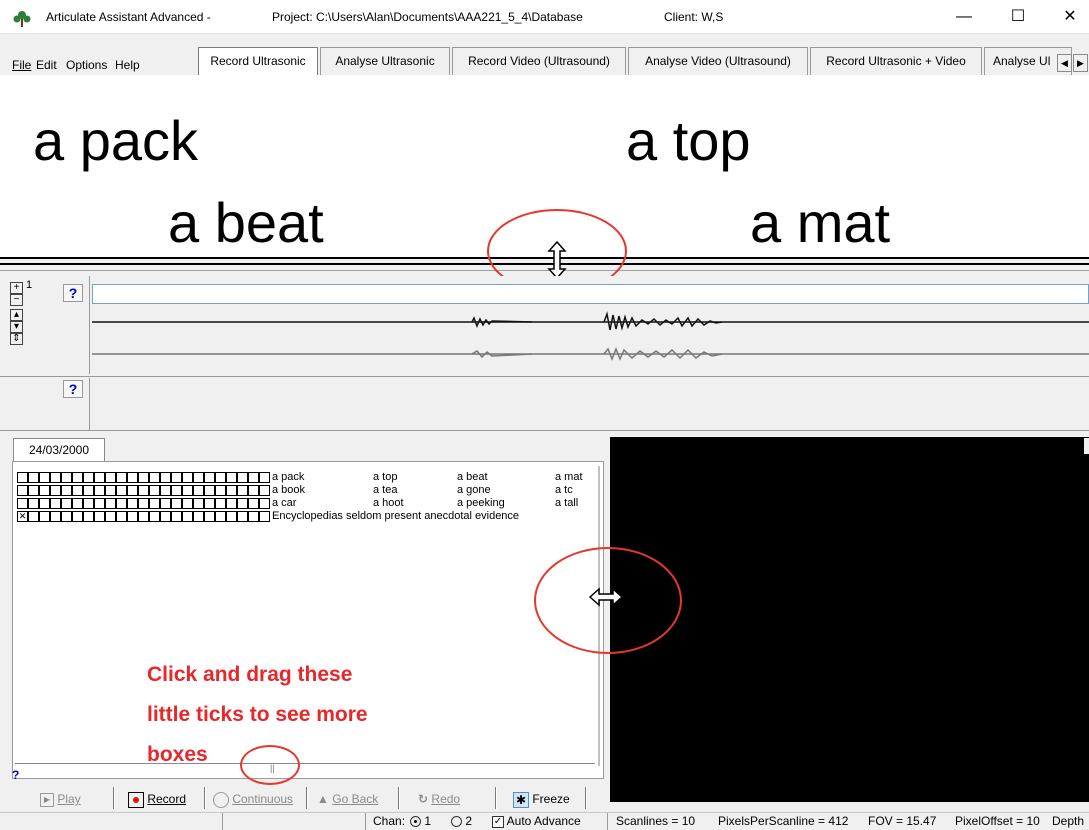 The width and height of the screenshot is (1089, 830). Describe the element at coordinates (16, 300) in the screenshot. I see `zoom-out-button: −` at that location.